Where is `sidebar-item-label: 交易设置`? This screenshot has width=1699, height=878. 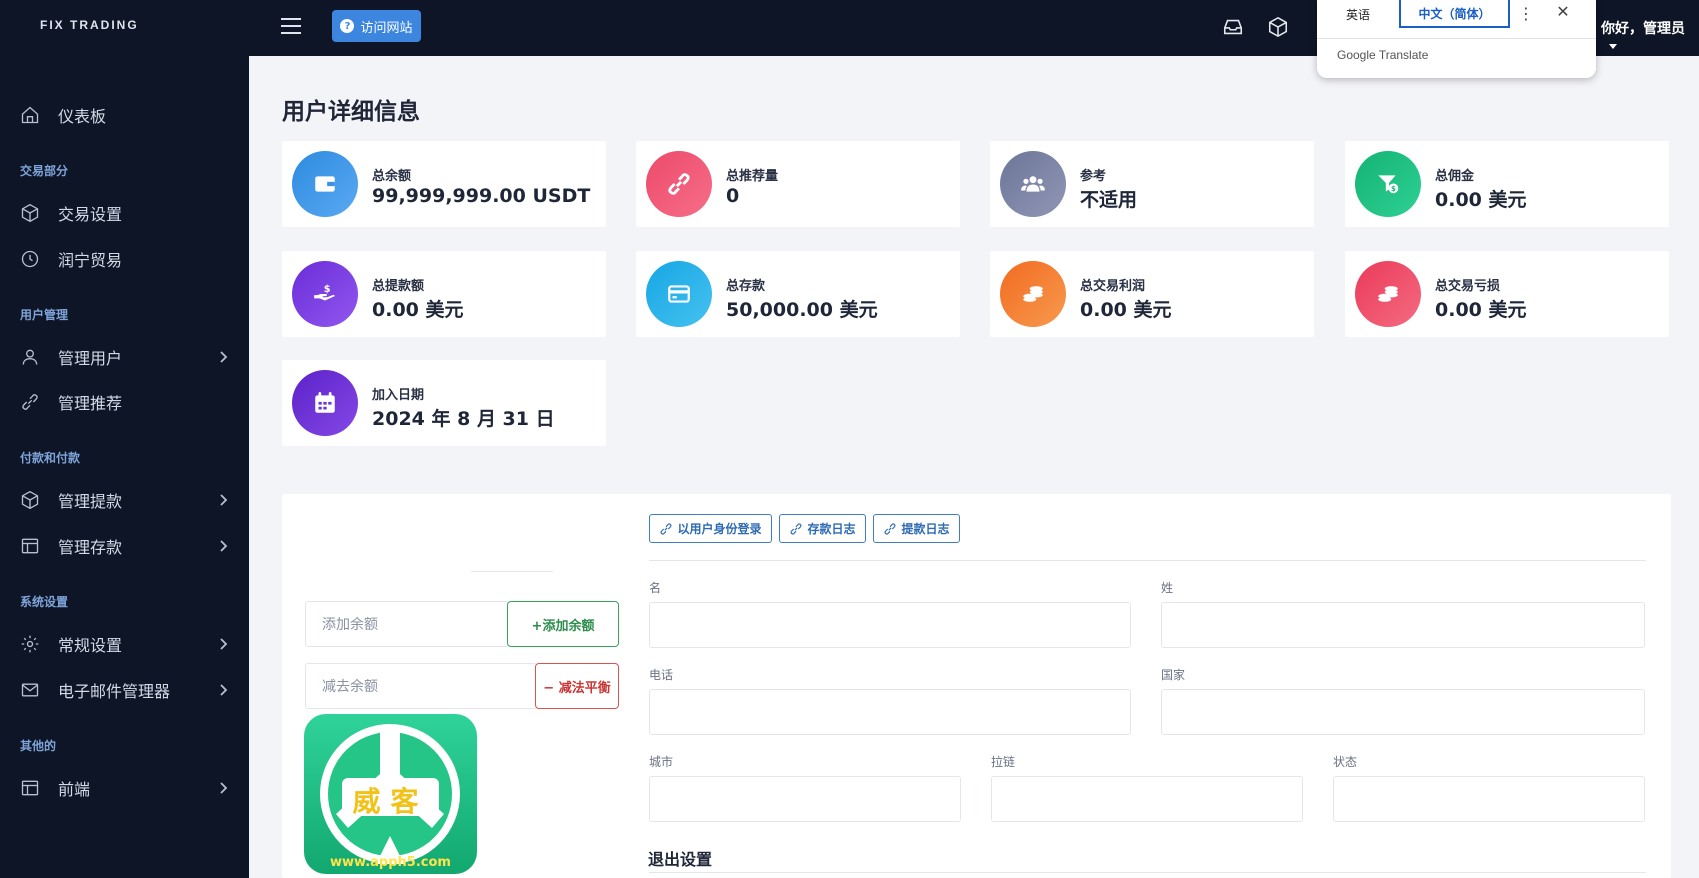
sidebar-item-label: 交易设置 is located at coordinates (90, 214).